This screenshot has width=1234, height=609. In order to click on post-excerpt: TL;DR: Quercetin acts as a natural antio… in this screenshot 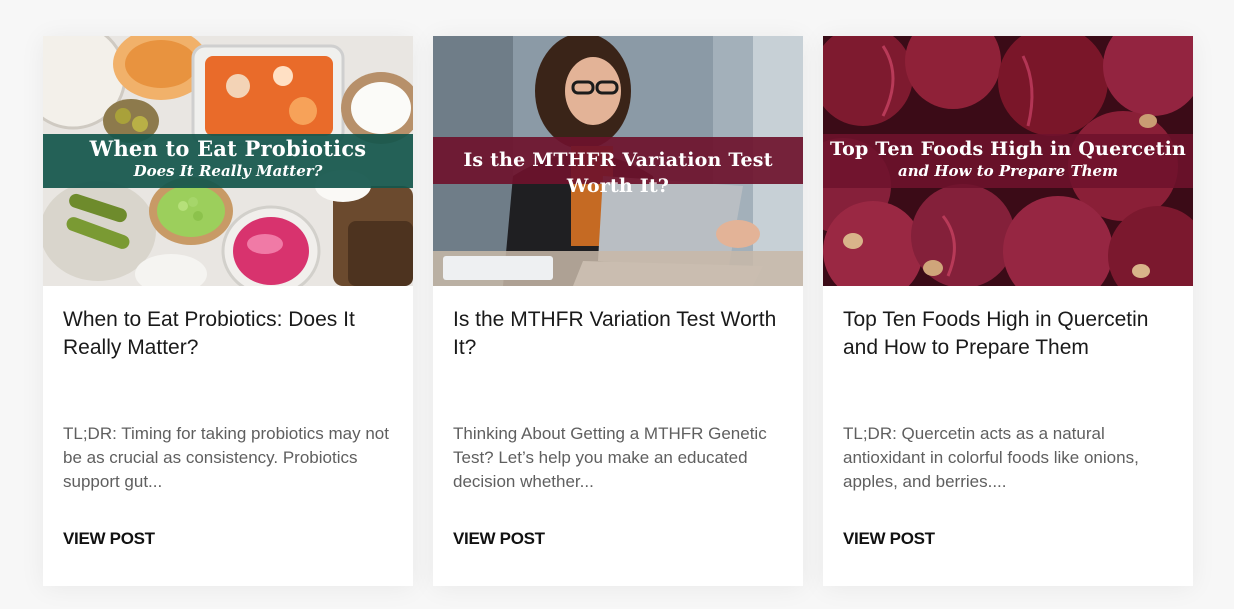, I will do `click(991, 457)`.